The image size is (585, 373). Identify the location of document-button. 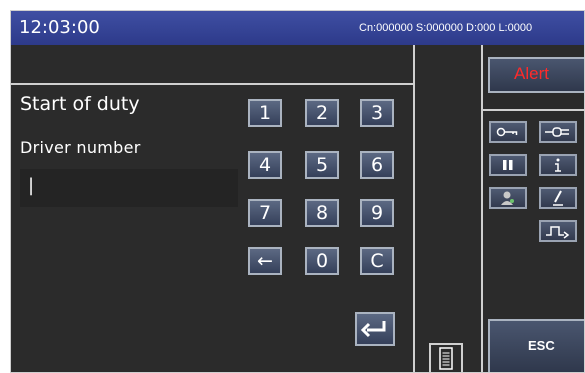
(446, 357).